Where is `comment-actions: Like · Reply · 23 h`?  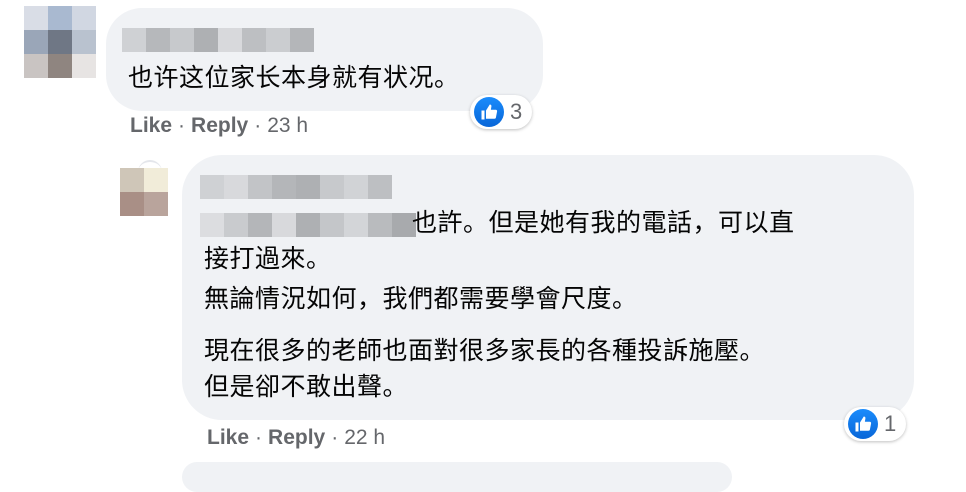
comment-actions: Like · Reply · 23 h is located at coordinates (219, 126).